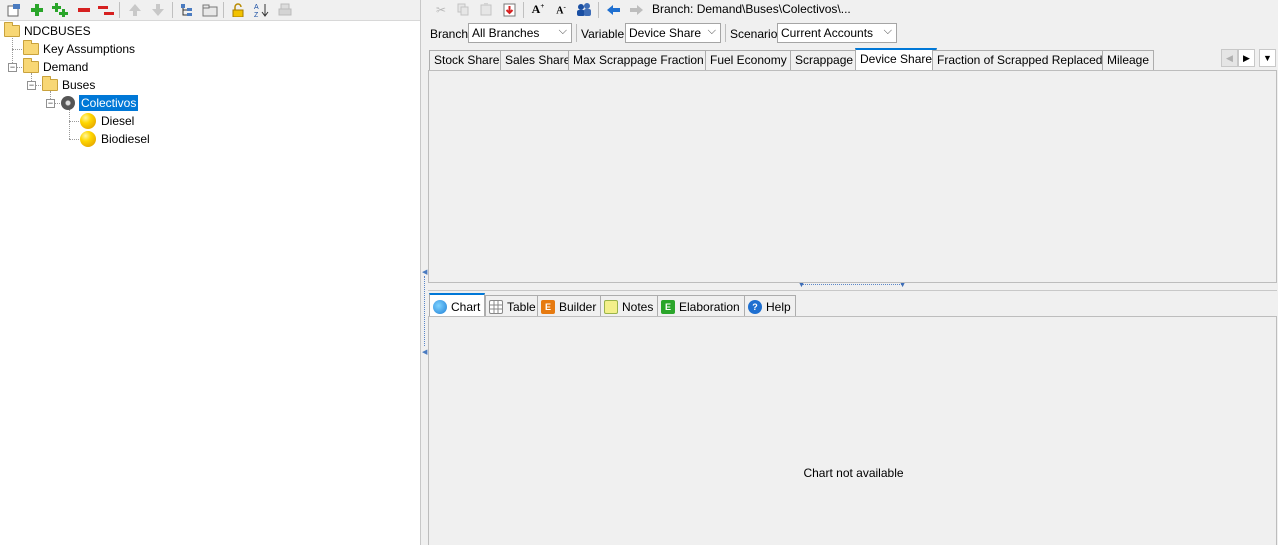  I want to click on tab-label: Table, so click(521, 307).